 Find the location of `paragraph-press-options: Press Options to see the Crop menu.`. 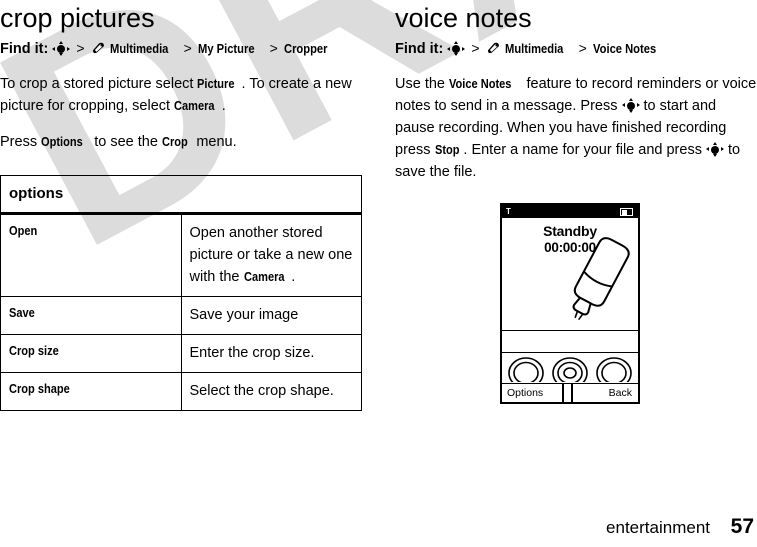

paragraph-press-options: Press Options to see the Crop menu. is located at coordinates (190, 142).